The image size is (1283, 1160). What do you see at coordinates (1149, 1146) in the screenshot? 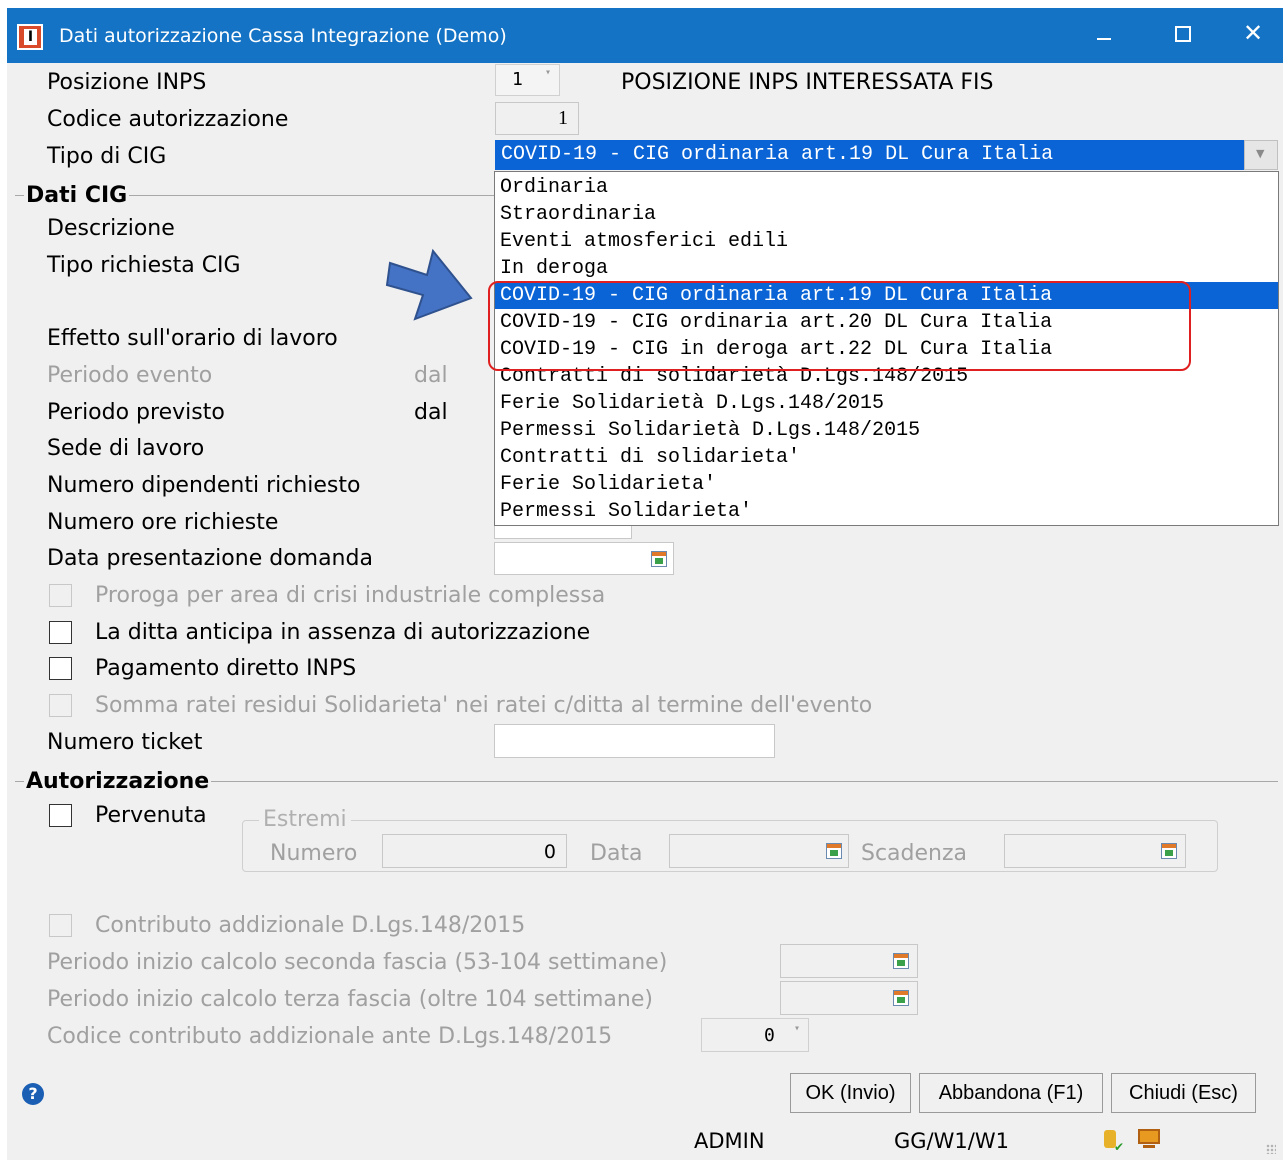
I see `computer-base` at bounding box center [1149, 1146].